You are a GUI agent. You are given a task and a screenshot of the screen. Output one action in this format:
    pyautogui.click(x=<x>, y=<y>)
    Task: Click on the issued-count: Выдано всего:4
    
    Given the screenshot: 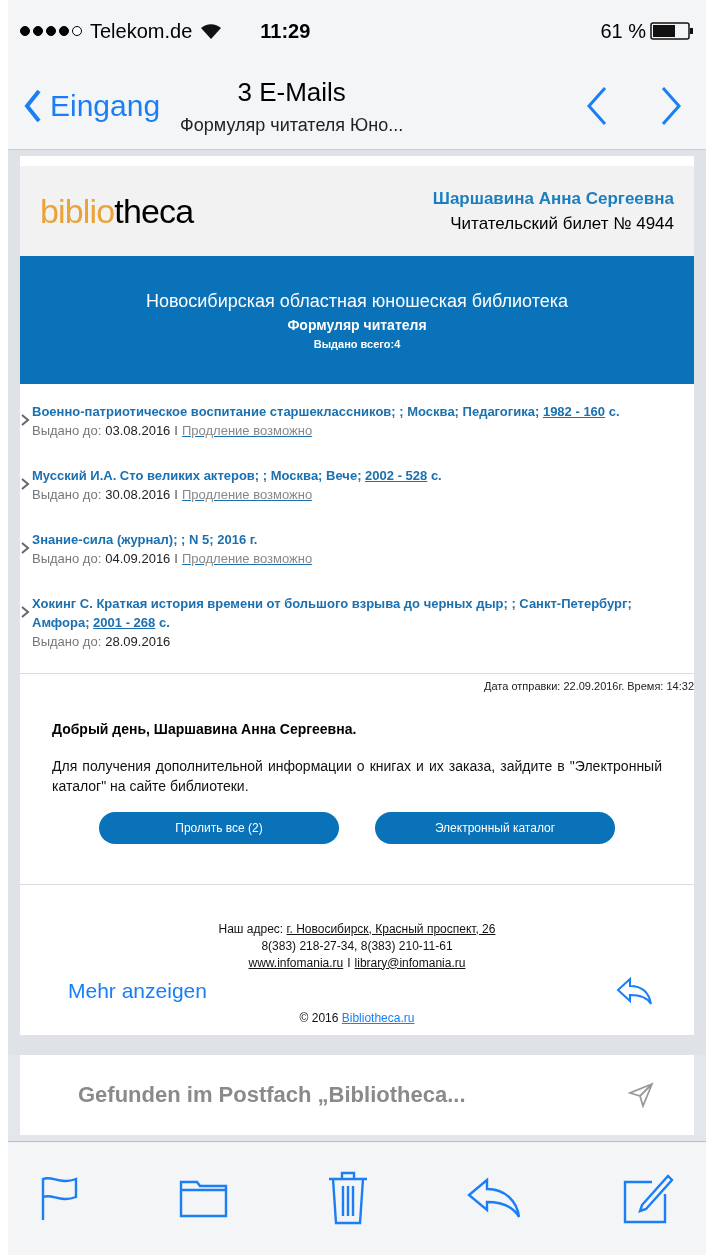 What is the action you would take?
    pyautogui.click(x=357, y=344)
    